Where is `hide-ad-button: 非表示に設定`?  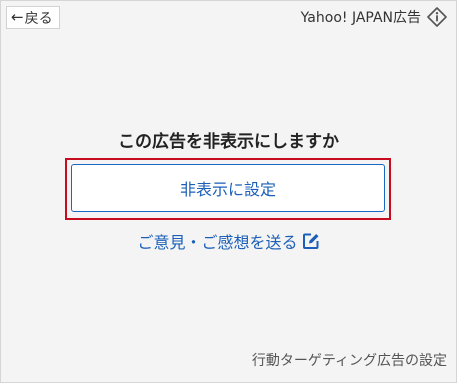
hide-ad-button: 非表示に設定 is located at coordinates (228, 188).